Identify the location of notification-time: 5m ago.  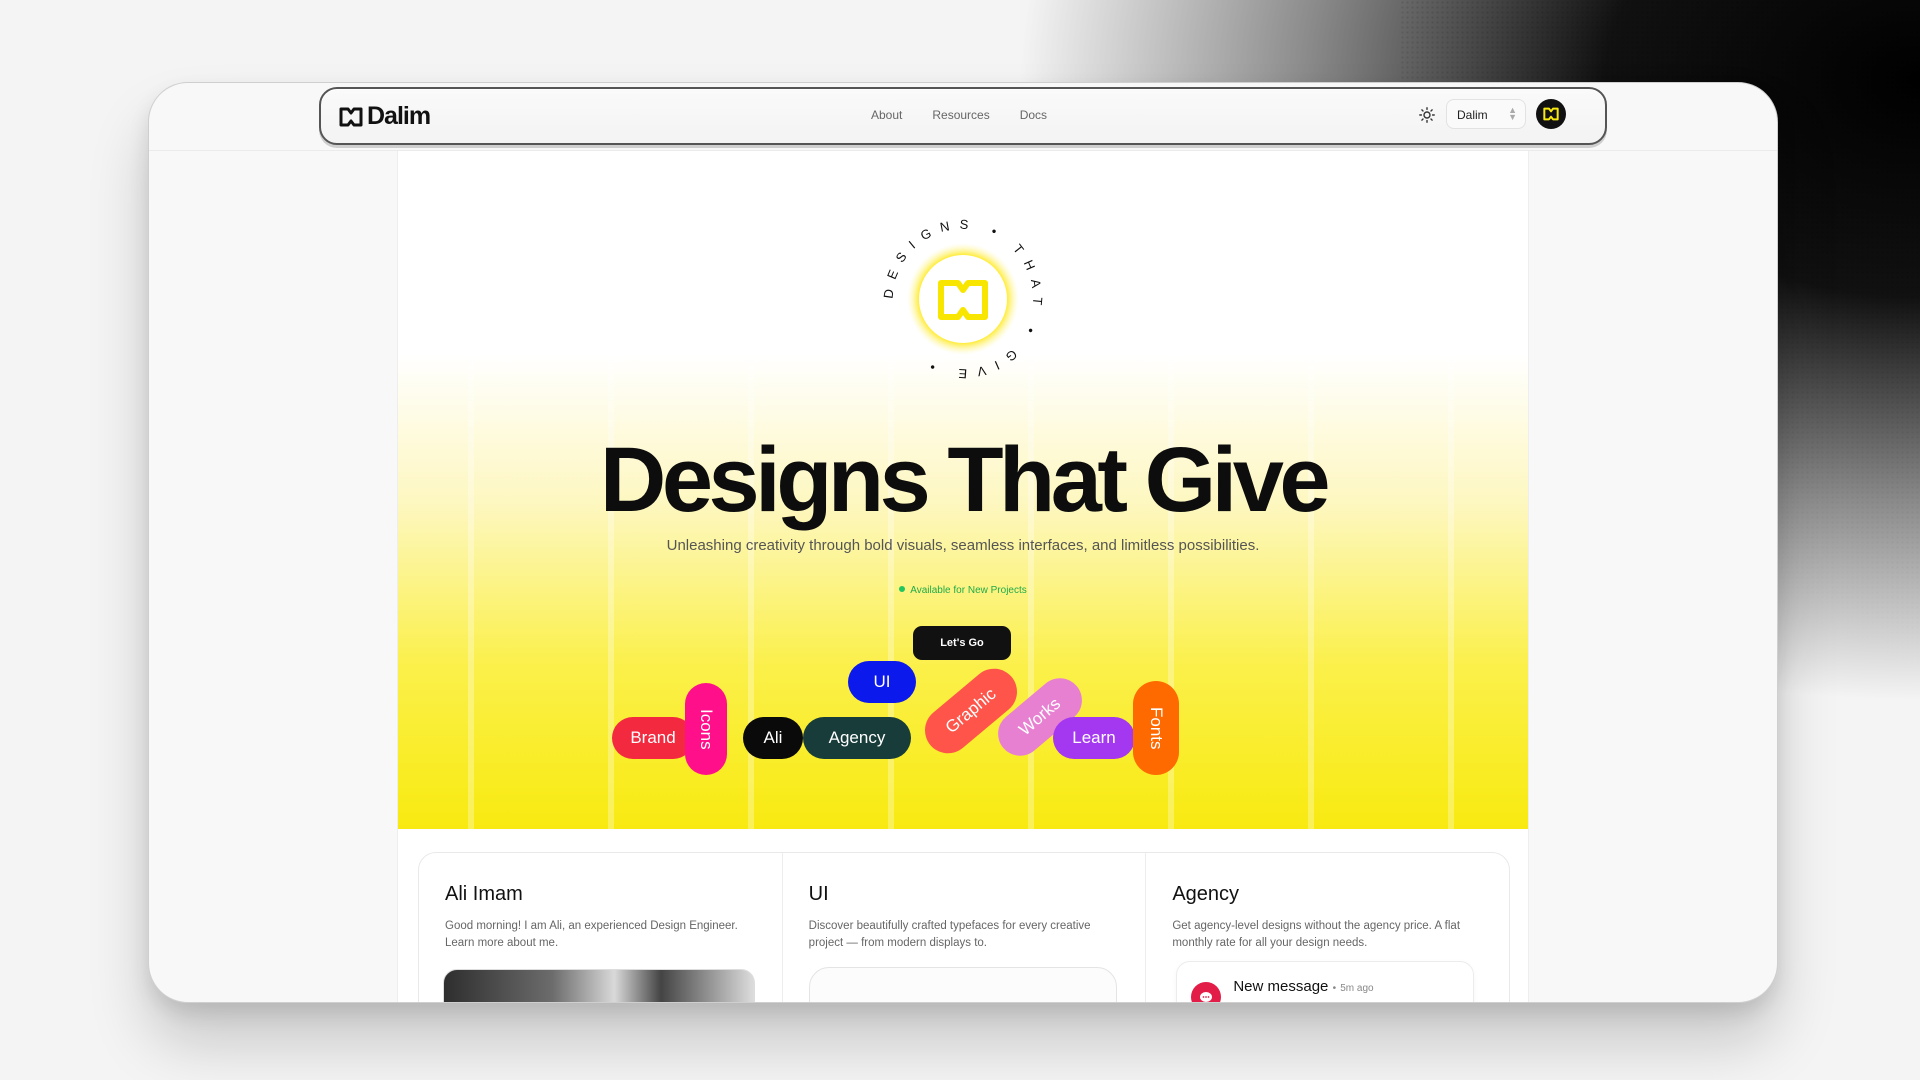
(1357, 988).